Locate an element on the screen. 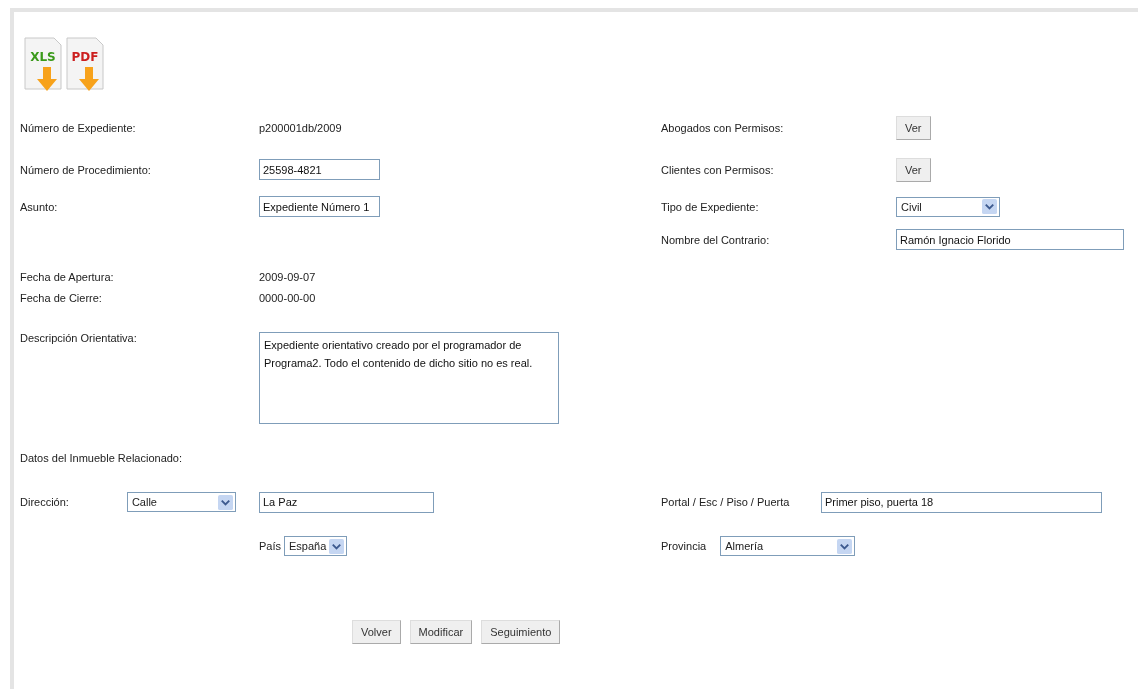  dropdown: Calle is located at coordinates (181, 502).